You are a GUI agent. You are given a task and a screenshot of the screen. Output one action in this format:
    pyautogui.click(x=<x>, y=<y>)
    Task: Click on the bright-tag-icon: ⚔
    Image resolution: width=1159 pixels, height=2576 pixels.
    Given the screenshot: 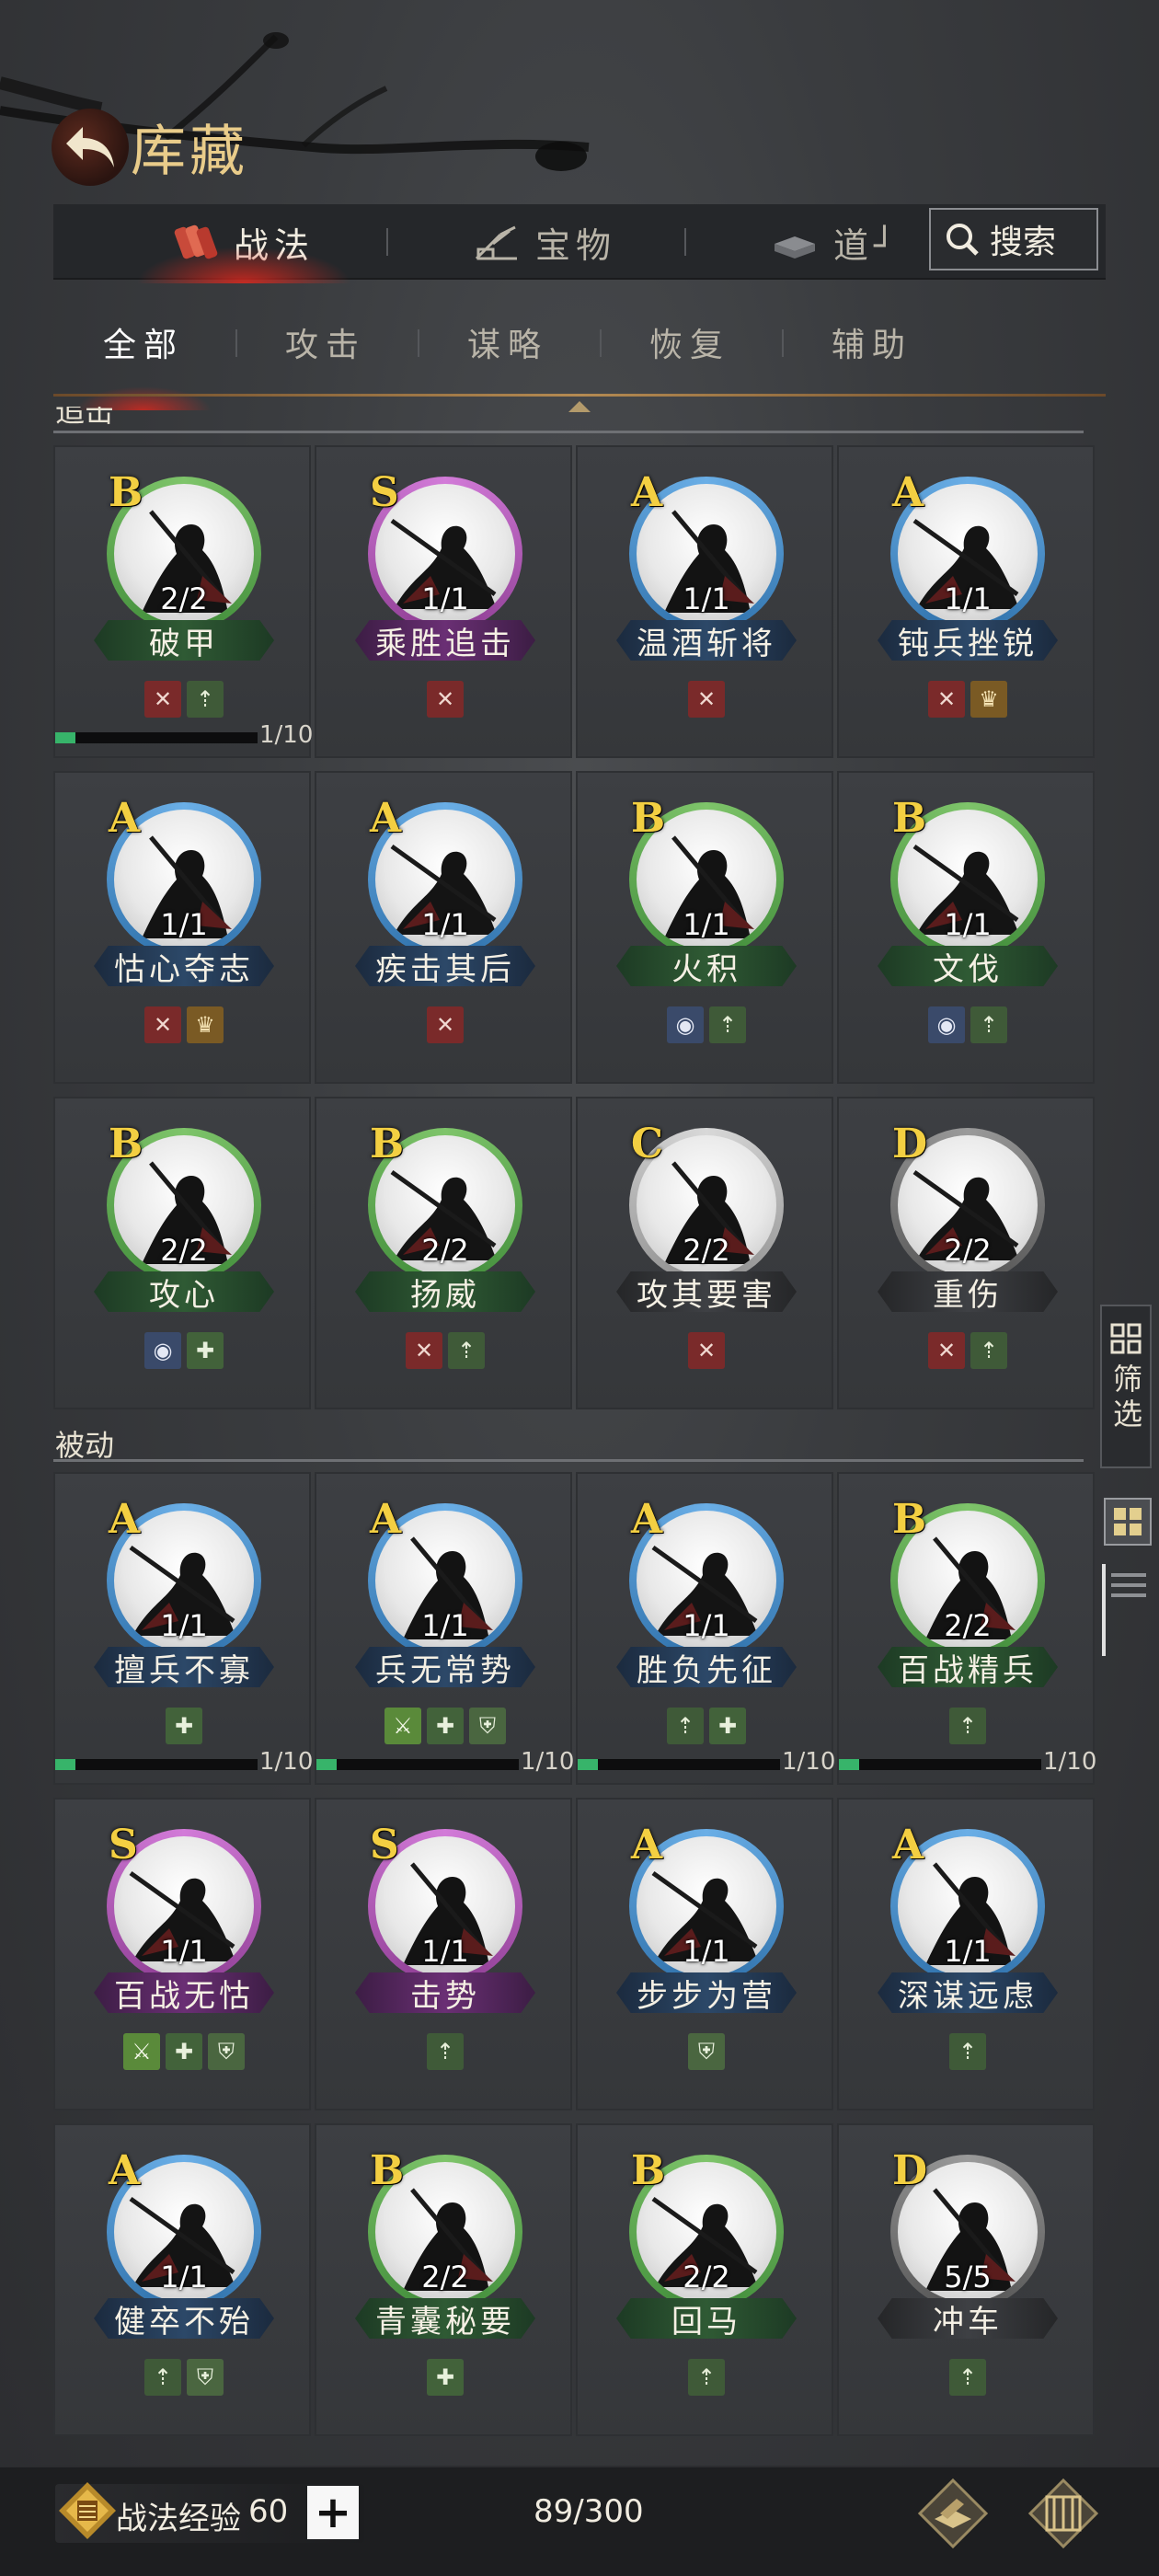 What is the action you would take?
    pyautogui.click(x=141, y=2051)
    